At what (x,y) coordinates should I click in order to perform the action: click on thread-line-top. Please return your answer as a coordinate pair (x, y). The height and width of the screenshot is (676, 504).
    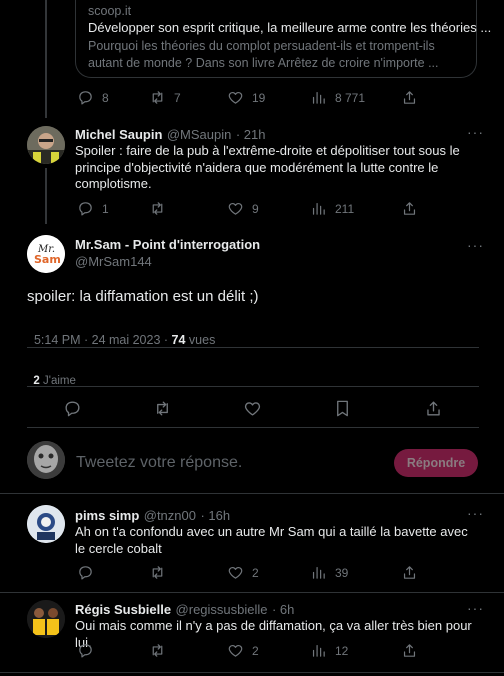
    Looking at the image, I should click on (46, 59).